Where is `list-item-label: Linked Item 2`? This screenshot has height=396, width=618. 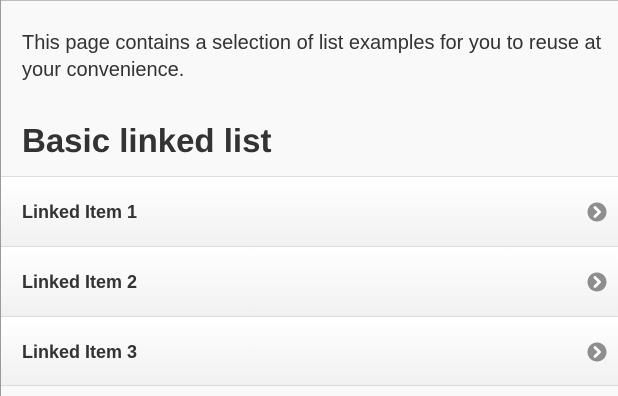
list-item-label: Linked Item 2 is located at coordinates (80, 282).